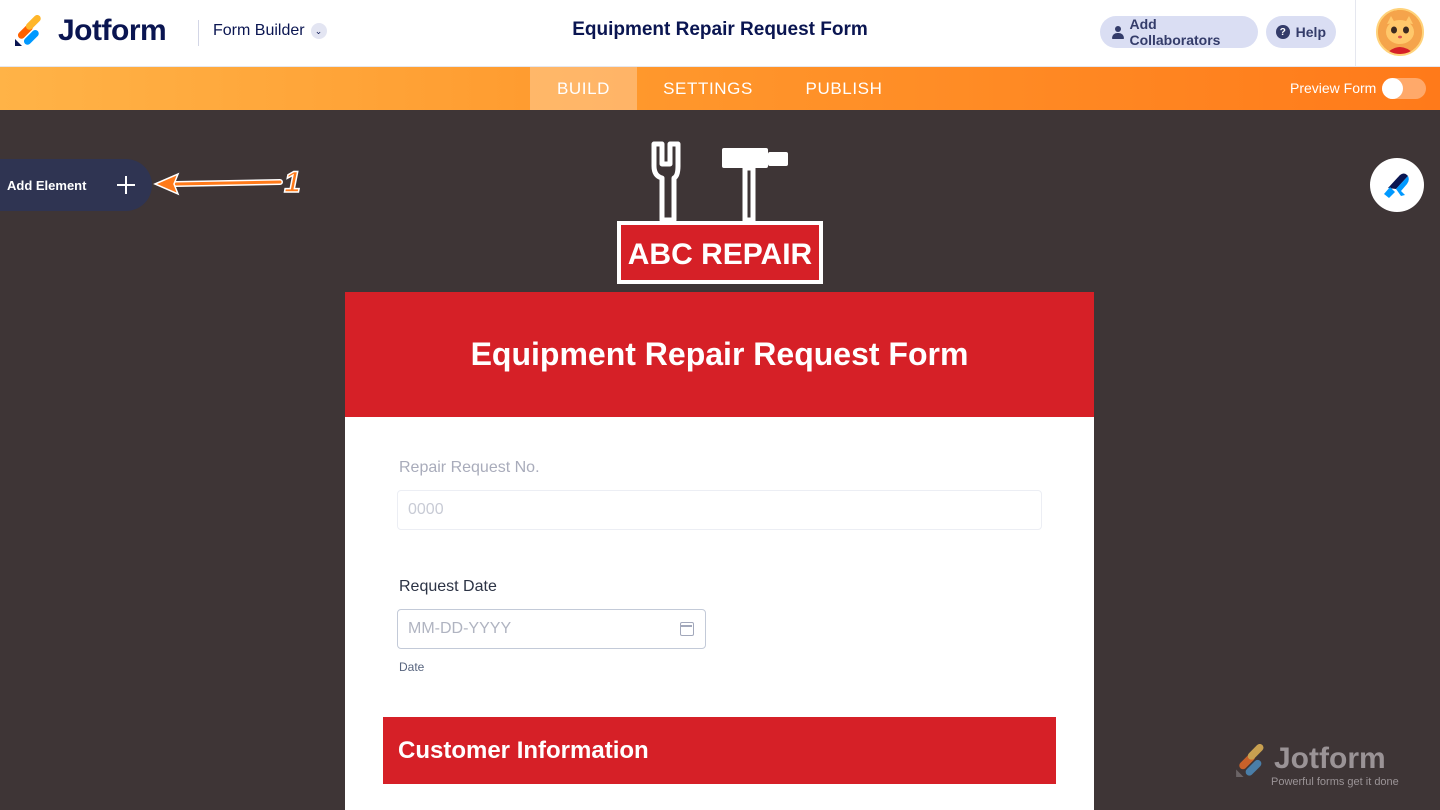 This screenshot has width=1440, height=810. What do you see at coordinates (28, 30) in the screenshot?
I see `jotform-logo-icon` at bounding box center [28, 30].